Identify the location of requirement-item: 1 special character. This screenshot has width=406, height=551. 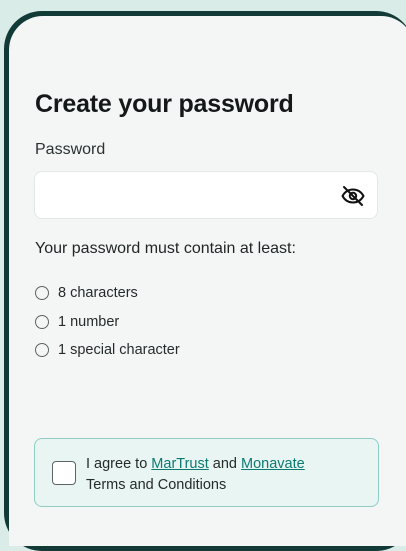
(107, 350).